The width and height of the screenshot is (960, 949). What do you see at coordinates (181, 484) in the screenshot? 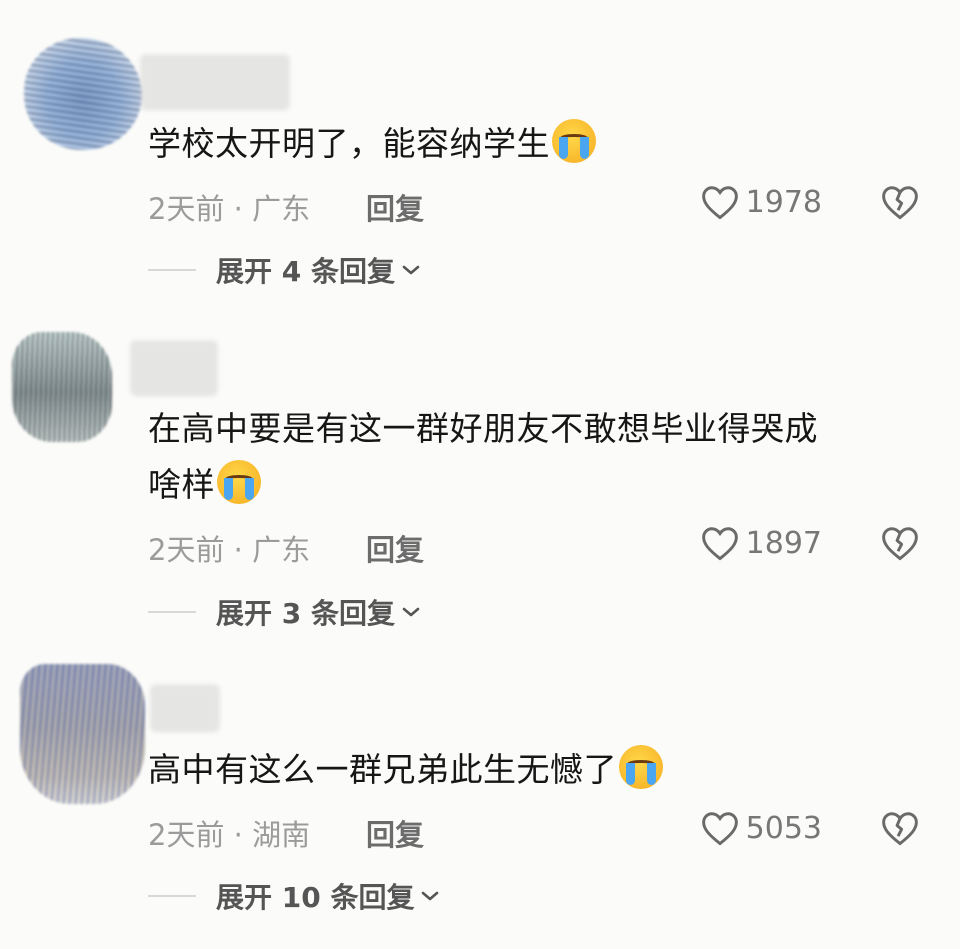
I see `comment-text-content: 啥样` at bounding box center [181, 484].